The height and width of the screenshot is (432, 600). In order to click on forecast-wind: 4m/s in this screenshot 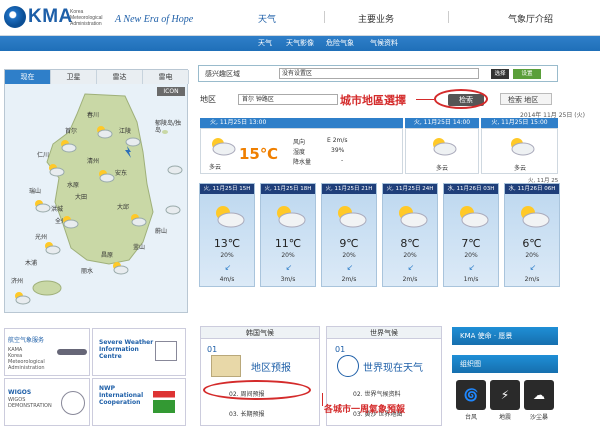, I will do `click(227, 279)`.